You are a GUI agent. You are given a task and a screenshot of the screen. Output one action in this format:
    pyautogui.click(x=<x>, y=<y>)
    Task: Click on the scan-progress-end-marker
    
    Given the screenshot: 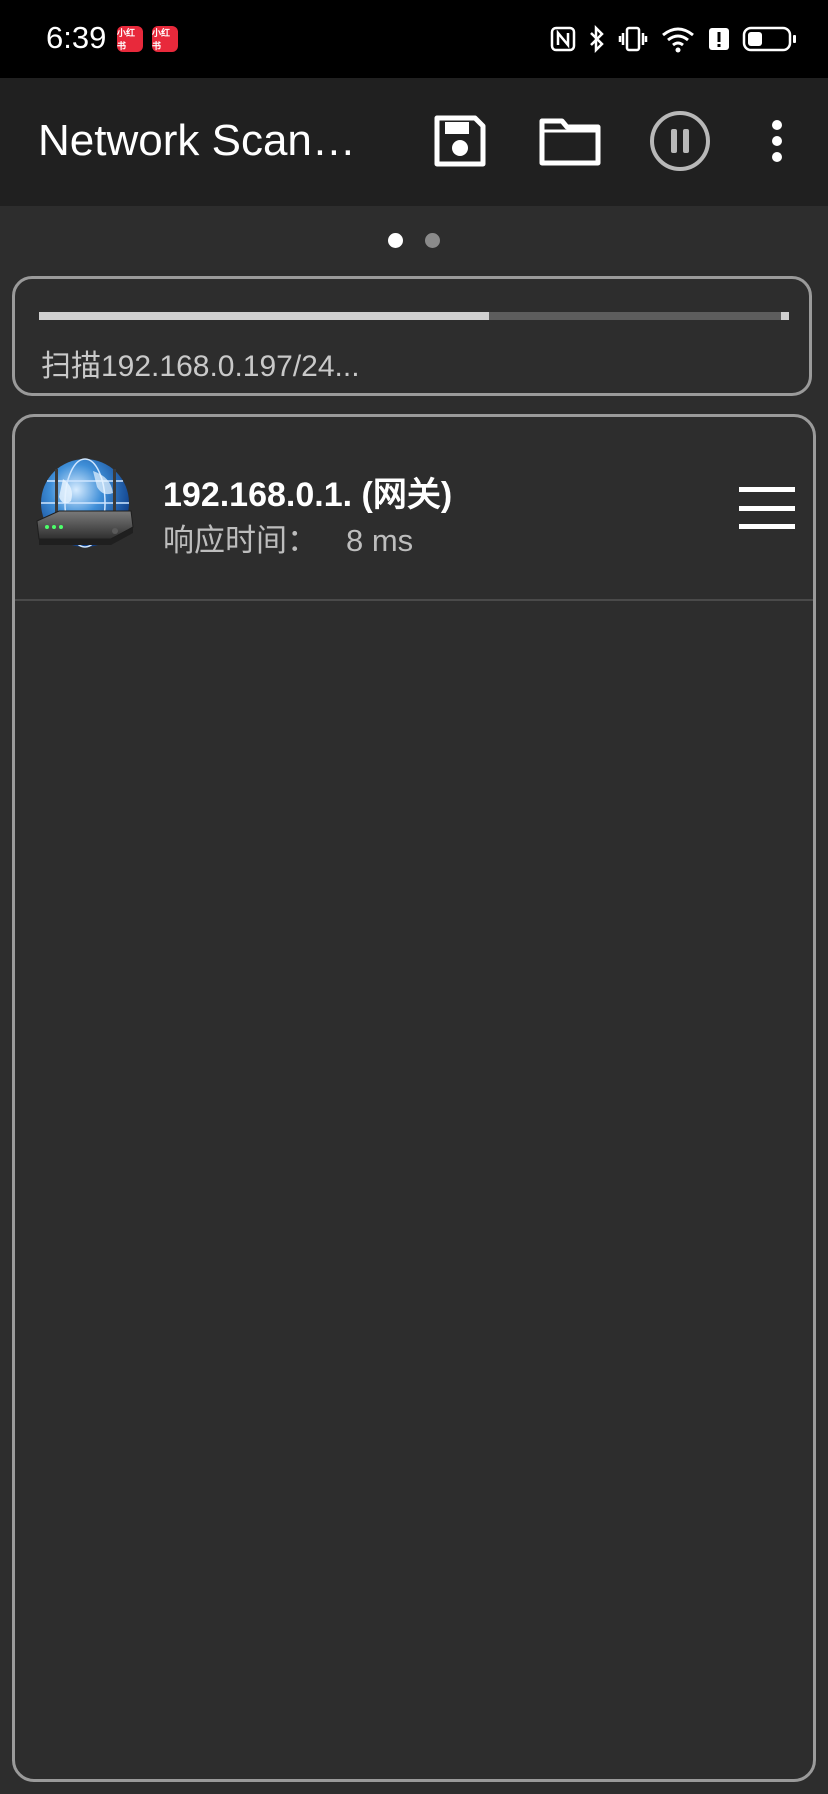 What is the action you would take?
    pyautogui.click(x=785, y=316)
    